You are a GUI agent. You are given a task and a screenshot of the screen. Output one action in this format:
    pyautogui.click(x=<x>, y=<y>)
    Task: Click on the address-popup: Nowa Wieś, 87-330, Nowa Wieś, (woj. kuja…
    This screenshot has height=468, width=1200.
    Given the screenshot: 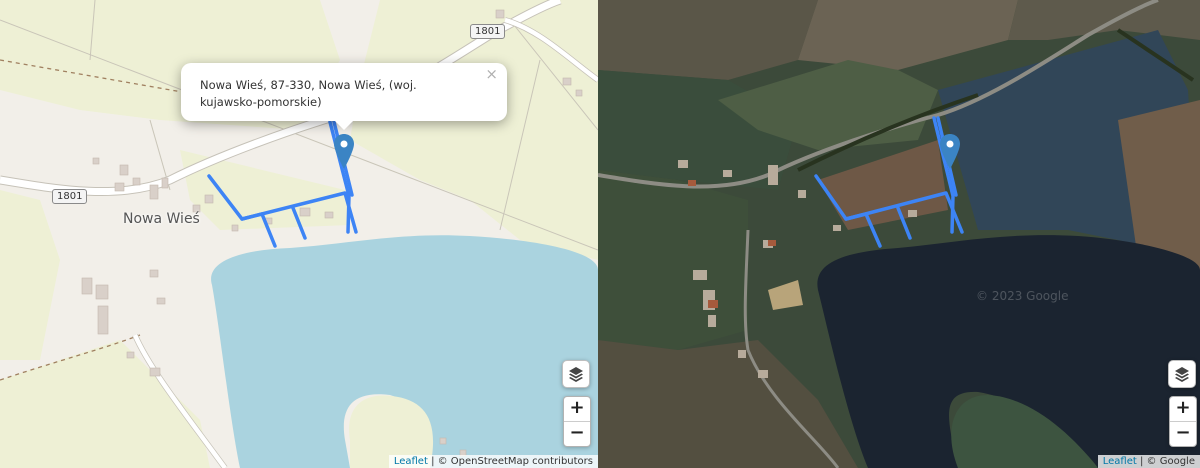 What is the action you would take?
    pyautogui.click(x=344, y=92)
    